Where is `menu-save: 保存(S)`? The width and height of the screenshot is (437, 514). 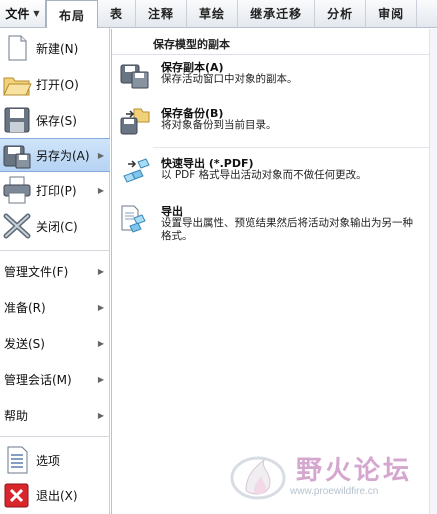
menu-save: 保存(S) is located at coordinates (55, 120).